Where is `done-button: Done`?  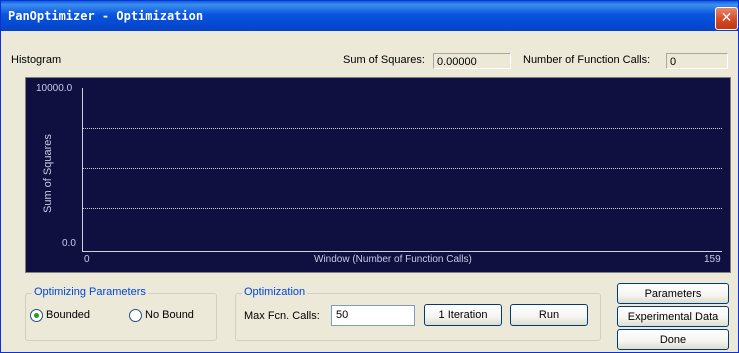
done-button: Done is located at coordinates (673, 339).